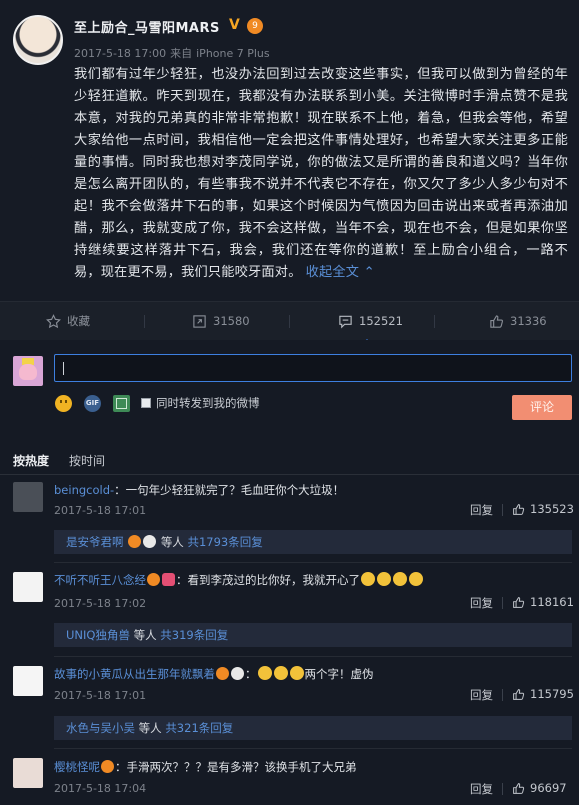  What do you see at coordinates (68, 321) in the screenshot?
I see `favorite-button: 收藏` at bounding box center [68, 321].